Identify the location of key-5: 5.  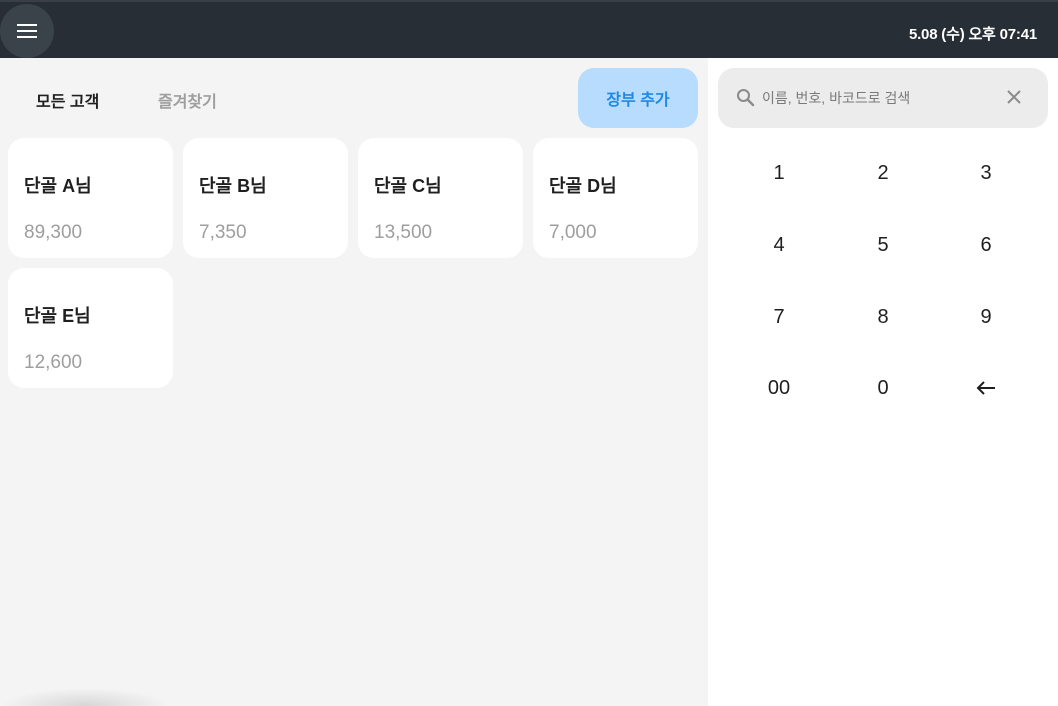
(883, 245).